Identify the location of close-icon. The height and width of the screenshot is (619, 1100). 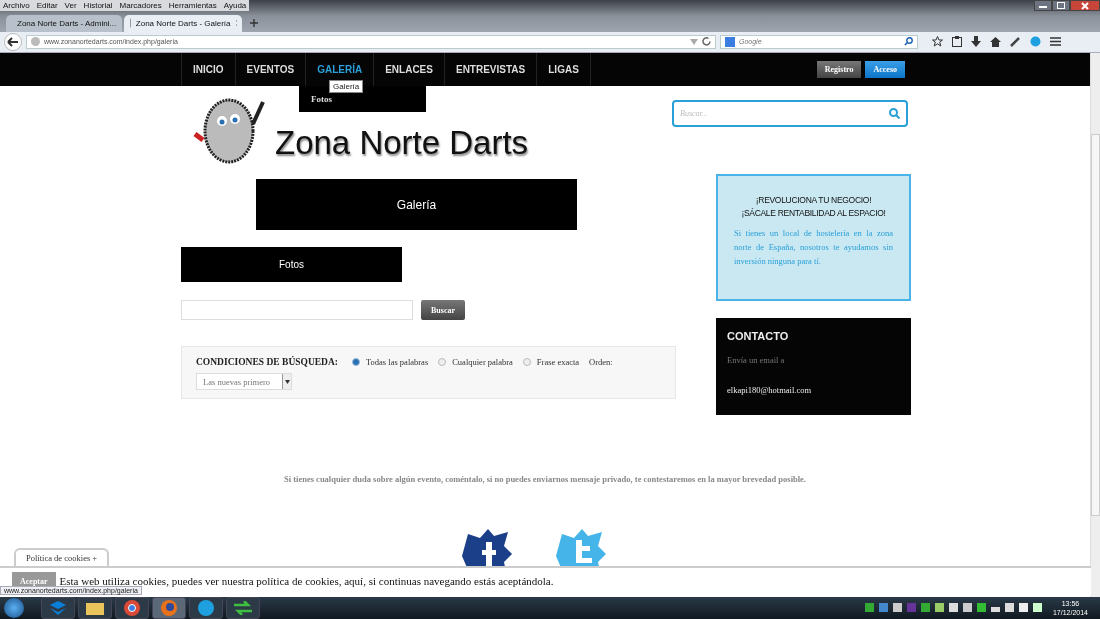
(1085, 5).